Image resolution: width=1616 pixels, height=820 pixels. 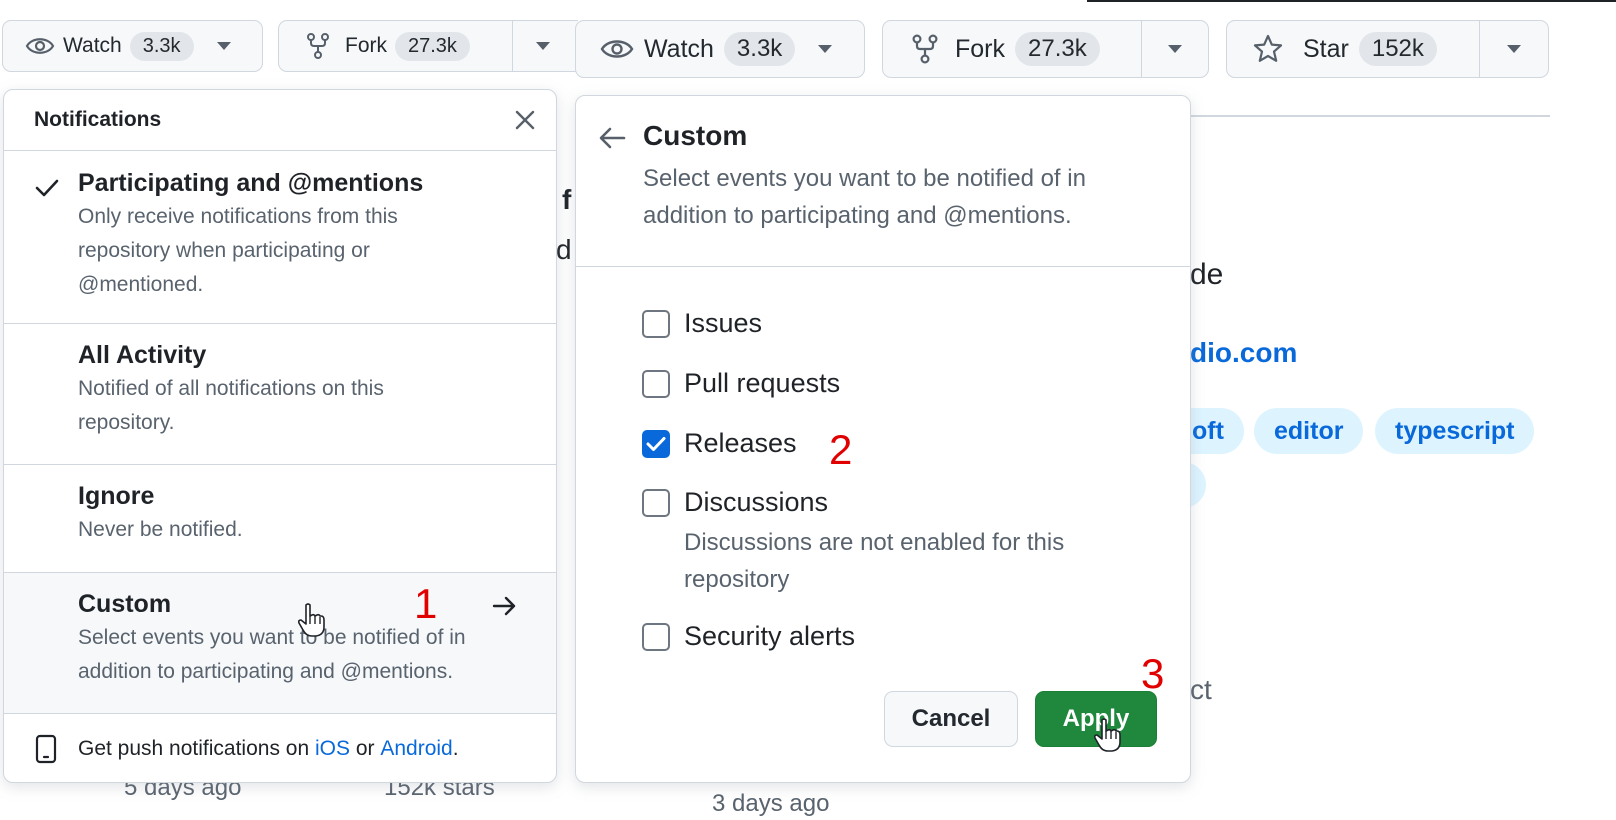 What do you see at coordinates (1370, 116) in the screenshot?
I see `background-divider` at bounding box center [1370, 116].